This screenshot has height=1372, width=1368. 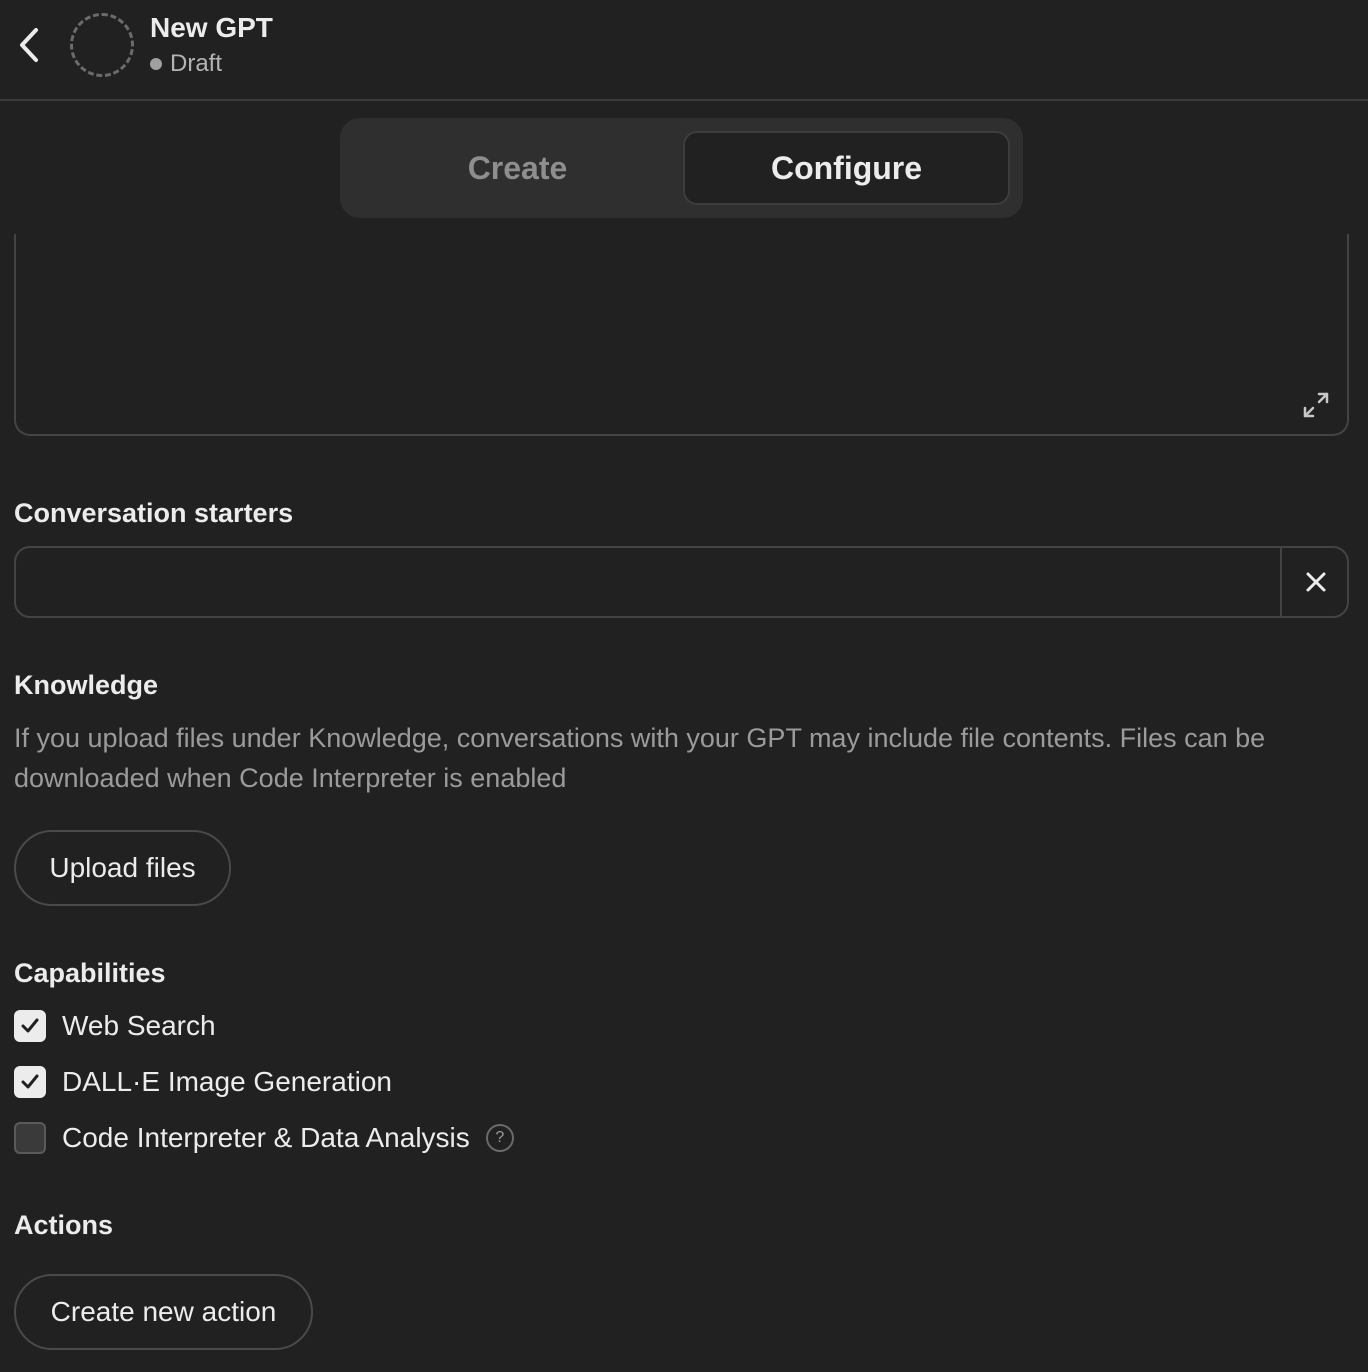 I want to click on conversation-starters-label: Conversation starters, so click(x=154, y=513).